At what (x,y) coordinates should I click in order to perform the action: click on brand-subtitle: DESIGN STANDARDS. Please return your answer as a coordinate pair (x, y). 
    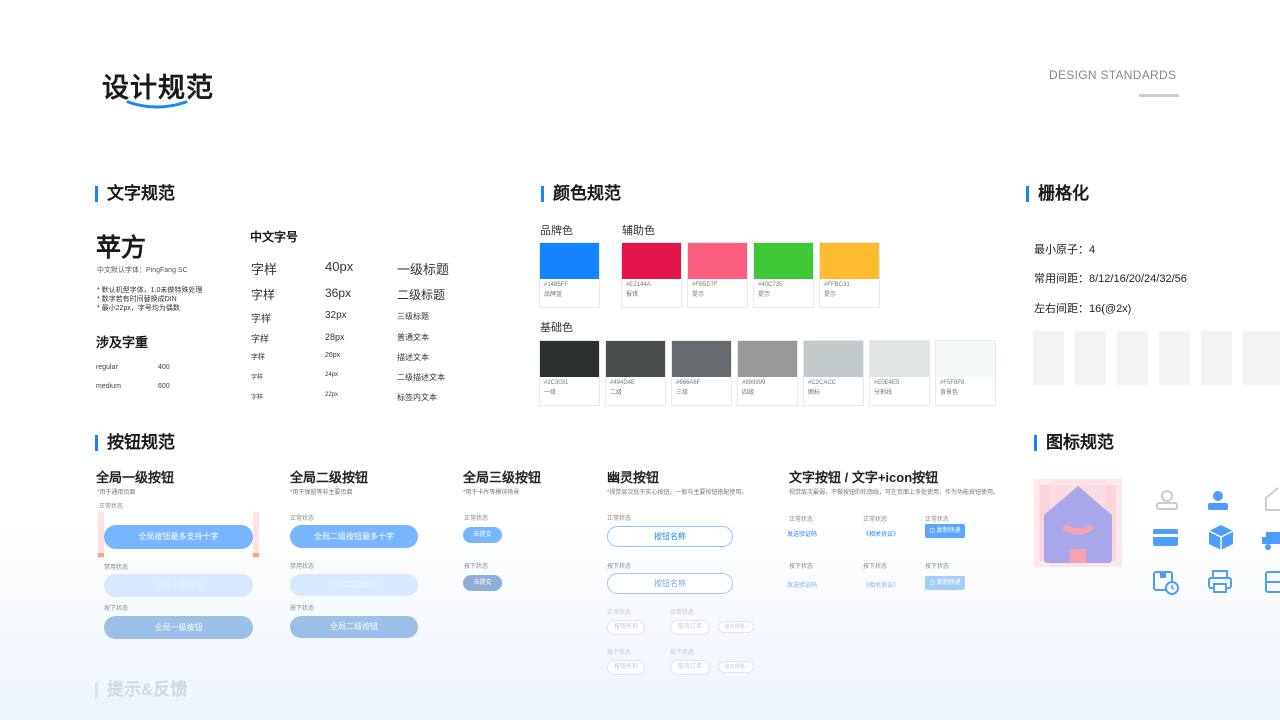
    Looking at the image, I should click on (1113, 75).